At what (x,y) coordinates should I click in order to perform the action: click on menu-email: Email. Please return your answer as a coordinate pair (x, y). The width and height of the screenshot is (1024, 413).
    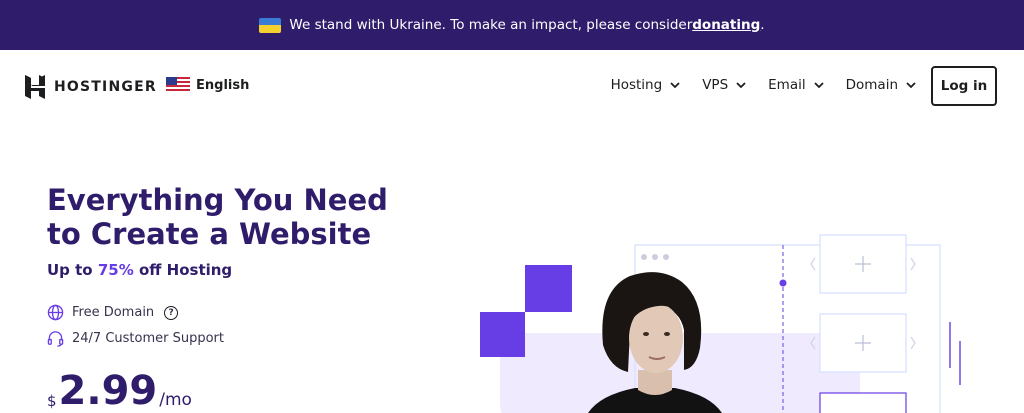
    Looking at the image, I should click on (796, 85).